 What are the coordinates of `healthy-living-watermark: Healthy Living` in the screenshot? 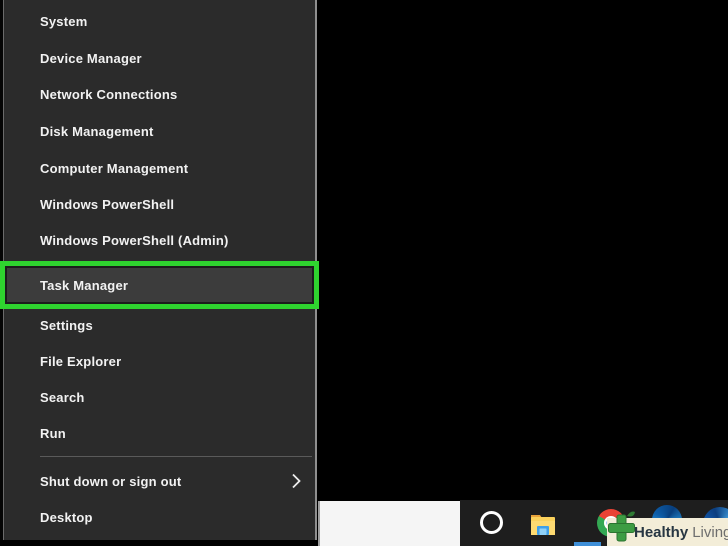 It's located at (667, 528).